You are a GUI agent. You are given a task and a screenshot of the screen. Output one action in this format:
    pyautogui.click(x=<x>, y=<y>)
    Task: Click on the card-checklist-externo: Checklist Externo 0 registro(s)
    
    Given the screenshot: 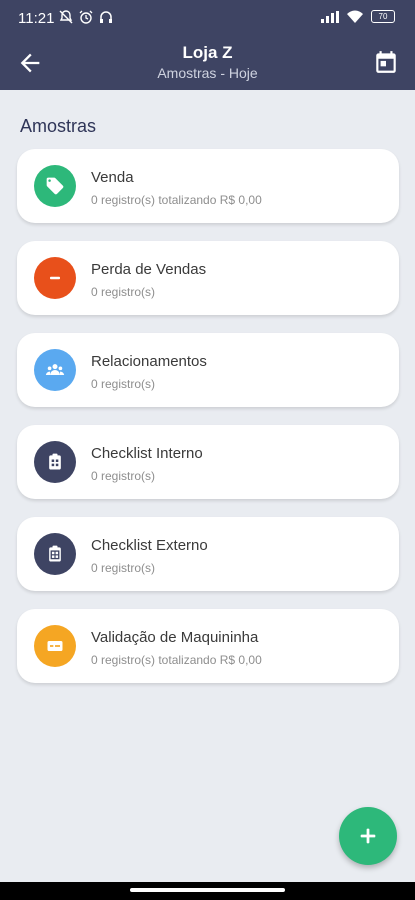 What is the action you would take?
    pyautogui.click(x=208, y=554)
    